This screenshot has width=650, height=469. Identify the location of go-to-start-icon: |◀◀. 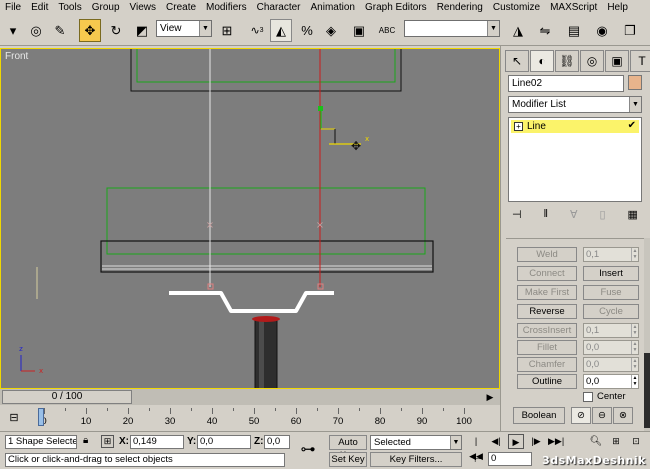
(476, 447).